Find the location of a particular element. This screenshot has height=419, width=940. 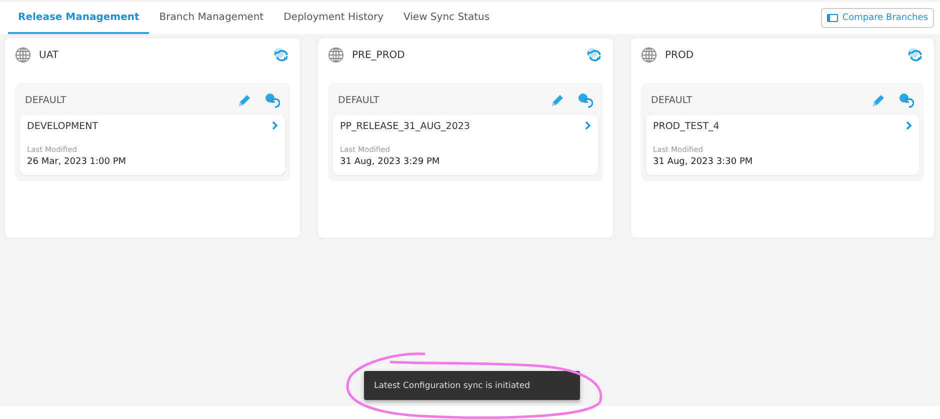

last-modified-date: 31 Aug, 2023 3:30 PM is located at coordinates (703, 162).